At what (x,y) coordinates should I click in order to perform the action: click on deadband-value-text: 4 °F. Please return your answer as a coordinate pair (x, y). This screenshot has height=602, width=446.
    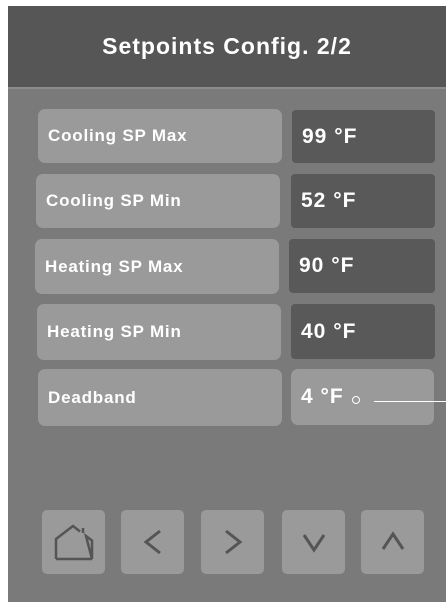
    Looking at the image, I should click on (322, 396).